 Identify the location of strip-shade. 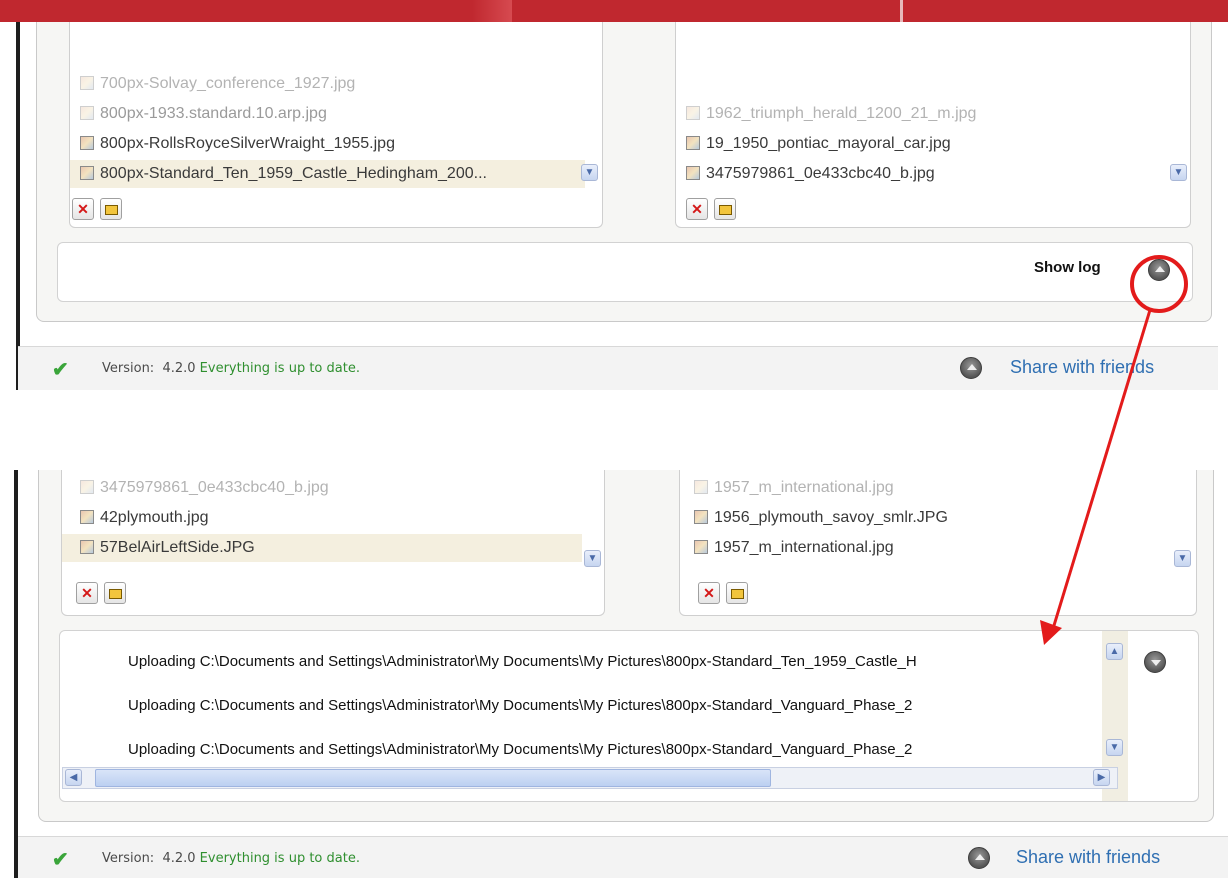
(492, 11).